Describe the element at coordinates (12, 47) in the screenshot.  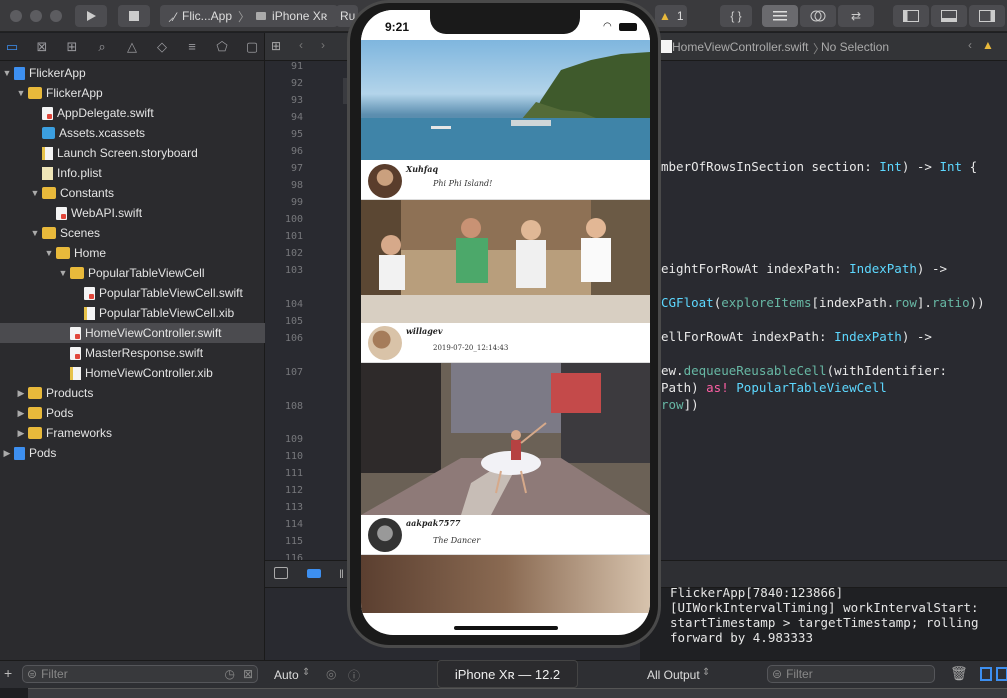
I see `folder-tab-icon: ▭` at that location.